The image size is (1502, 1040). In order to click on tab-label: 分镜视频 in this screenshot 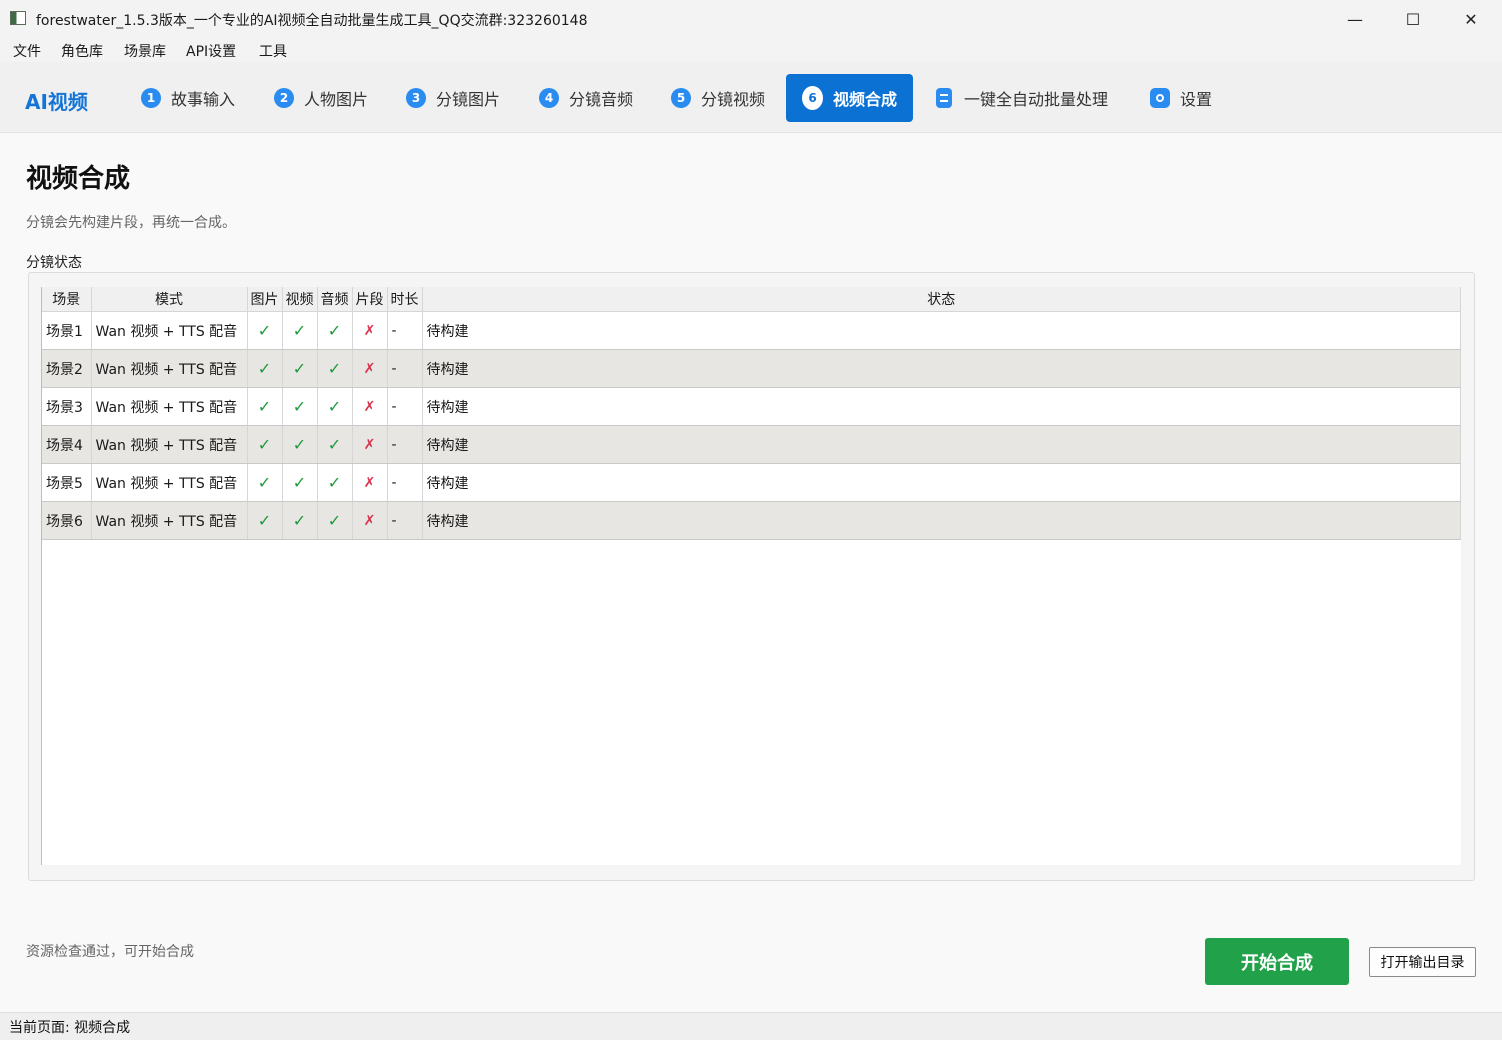, I will do `click(733, 99)`.